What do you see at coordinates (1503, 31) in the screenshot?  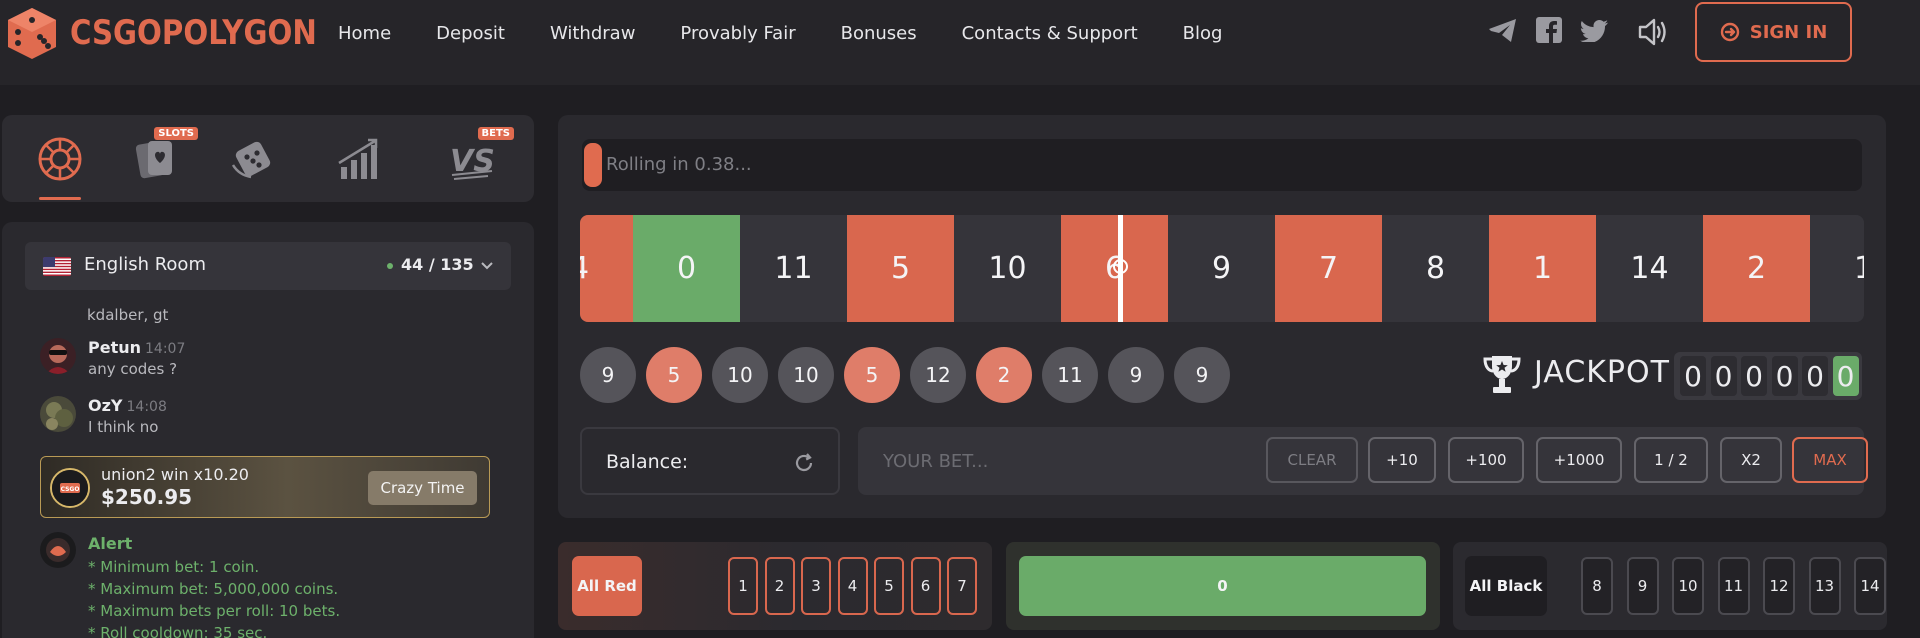 I see `telegram-icon` at bounding box center [1503, 31].